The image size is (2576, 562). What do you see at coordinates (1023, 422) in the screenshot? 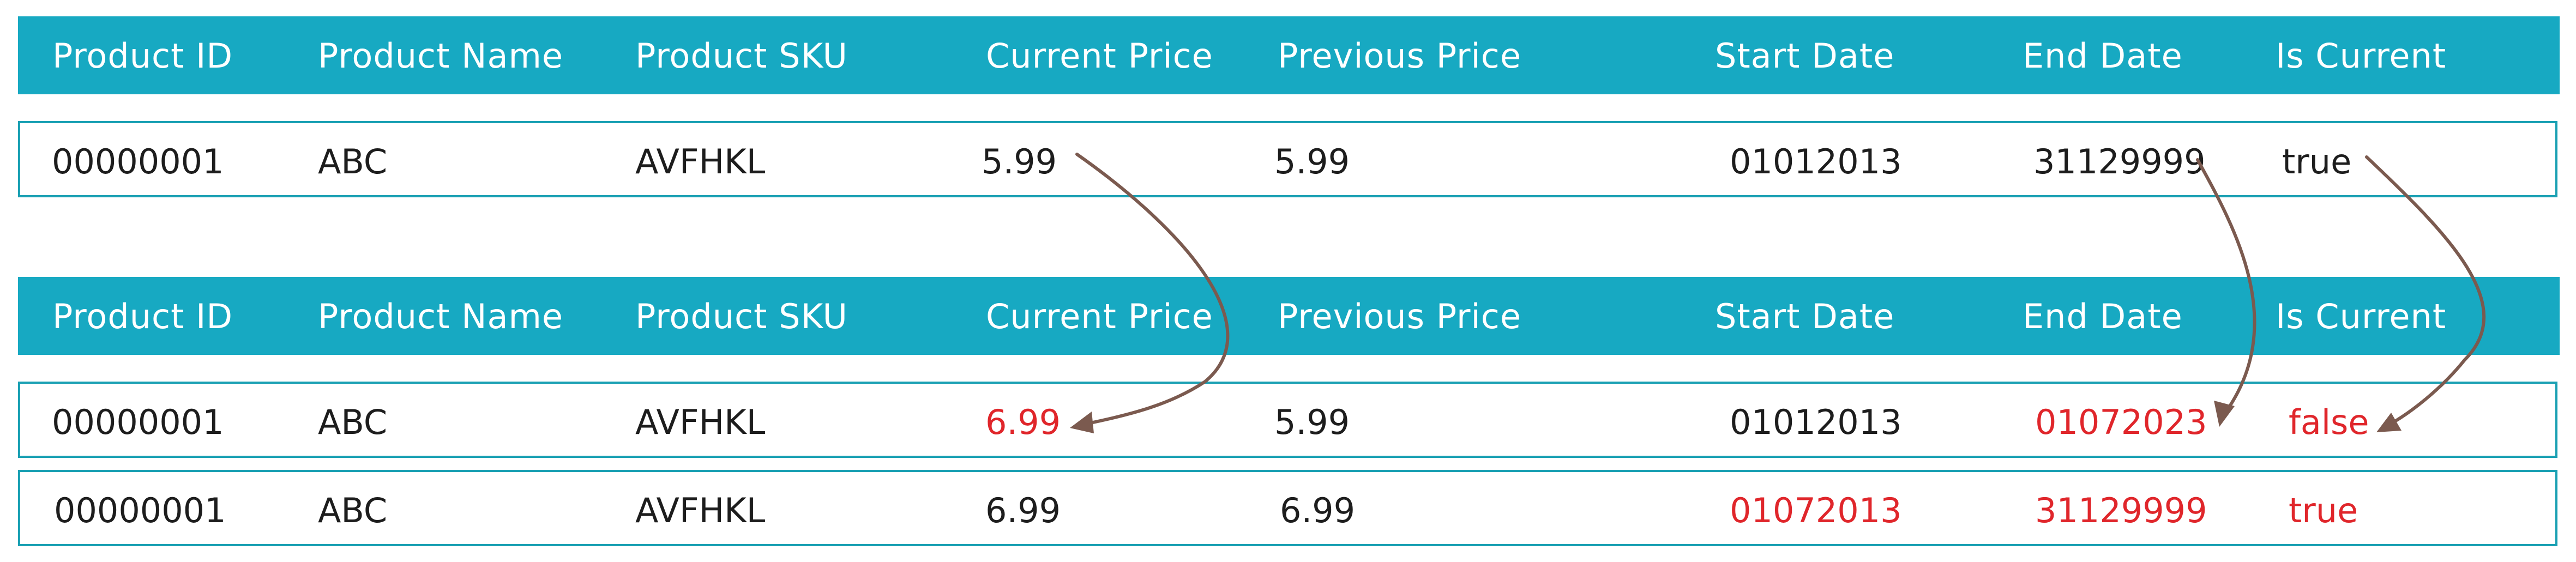
I see `cell-current-price-changed: 6.99` at bounding box center [1023, 422].